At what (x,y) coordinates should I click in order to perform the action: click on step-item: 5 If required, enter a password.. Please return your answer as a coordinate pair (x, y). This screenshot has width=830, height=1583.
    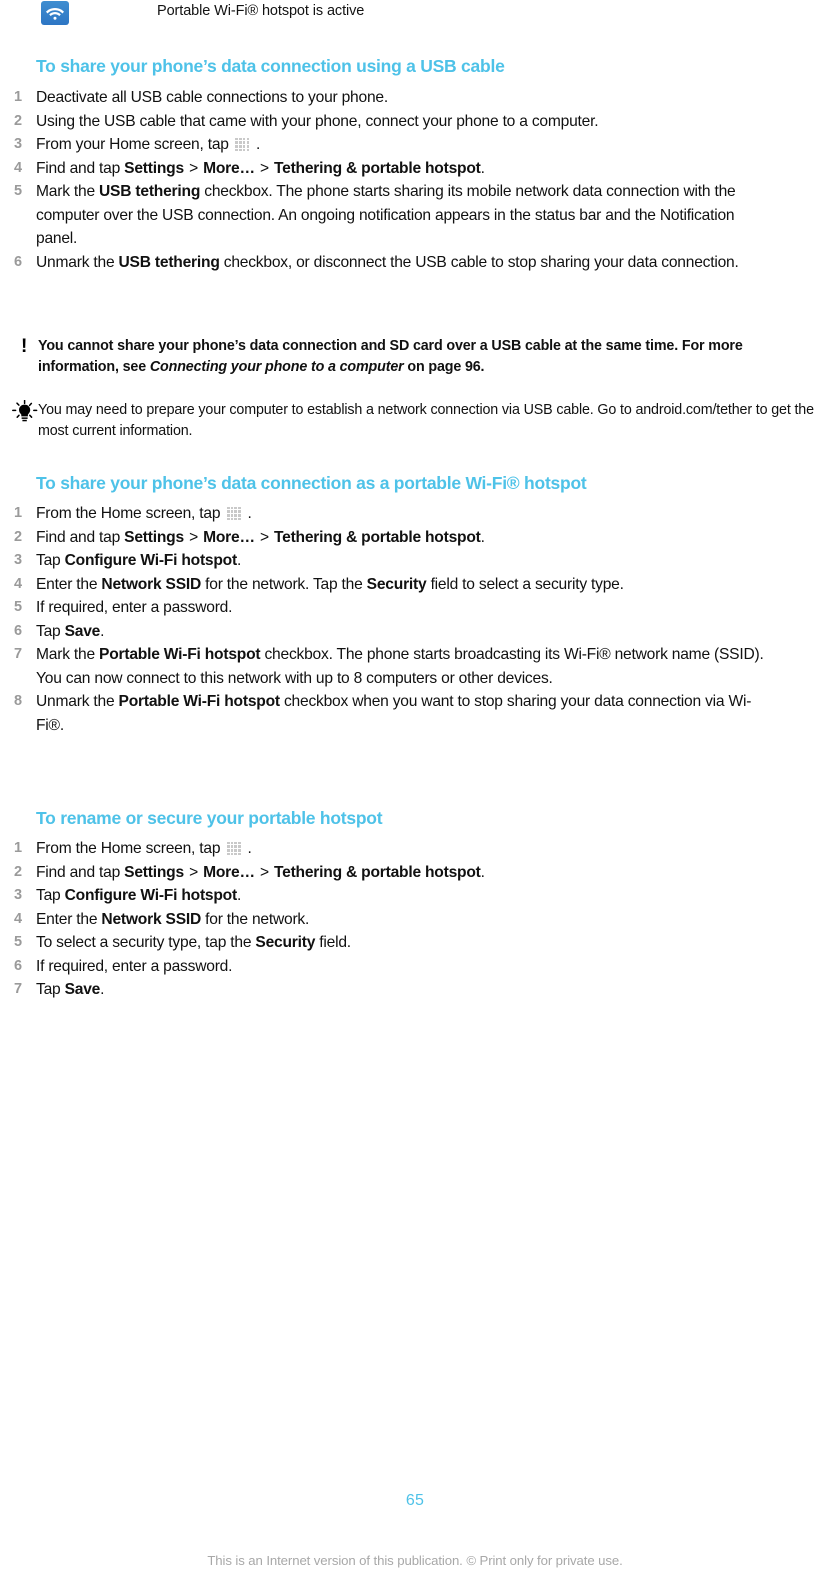
    Looking at the image, I should click on (415, 608).